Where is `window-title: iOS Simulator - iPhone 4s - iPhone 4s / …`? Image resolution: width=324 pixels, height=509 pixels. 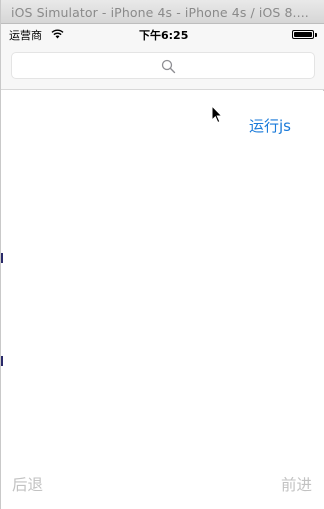
window-title: iOS Simulator - iPhone 4s - iPhone 4s / … is located at coordinates (160, 12).